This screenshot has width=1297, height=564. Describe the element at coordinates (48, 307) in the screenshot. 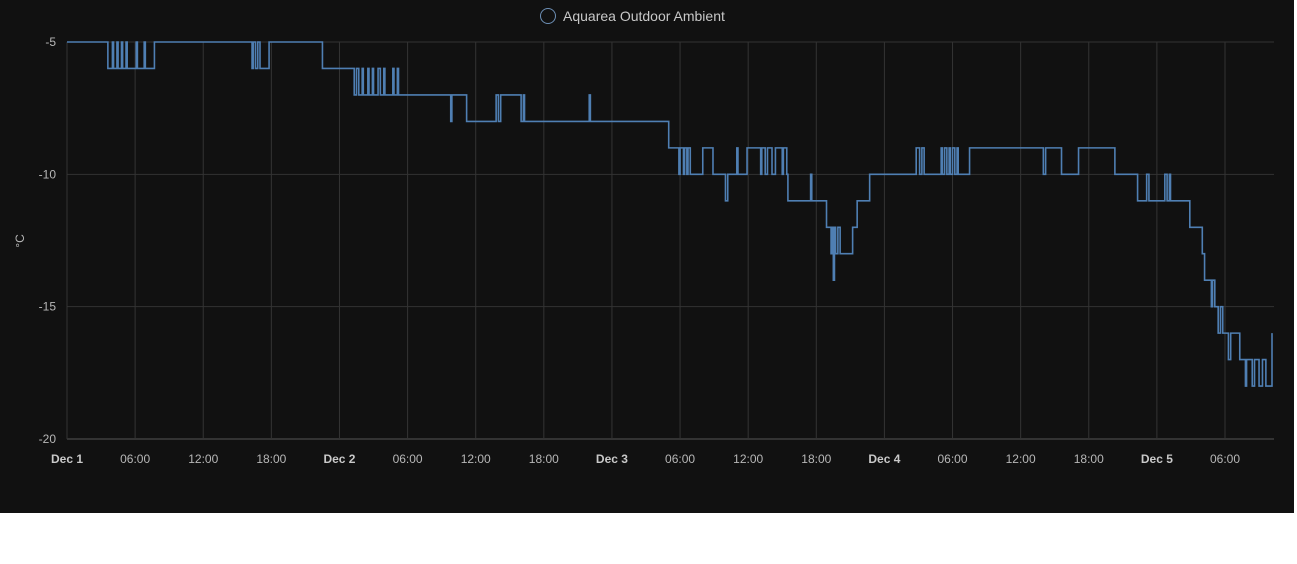

I see `y-tick-label: -15` at that location.